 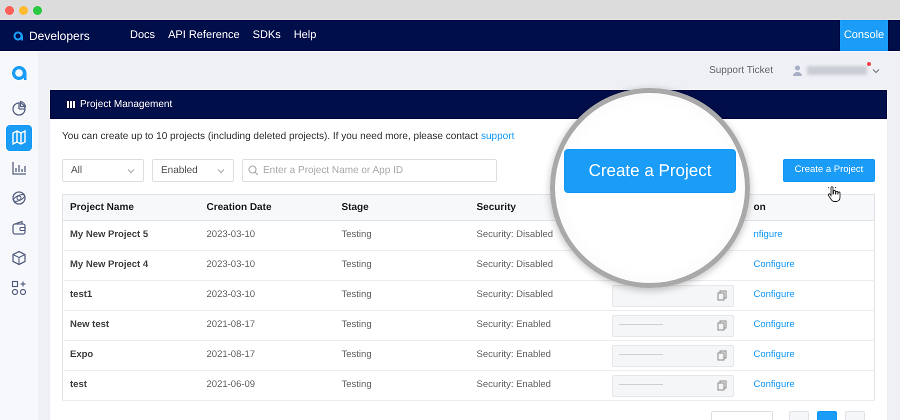 What do you see at coordinates (19, 108) in the screenshot?
I see `pie-chart-icon` at bounding box center [19, 108].